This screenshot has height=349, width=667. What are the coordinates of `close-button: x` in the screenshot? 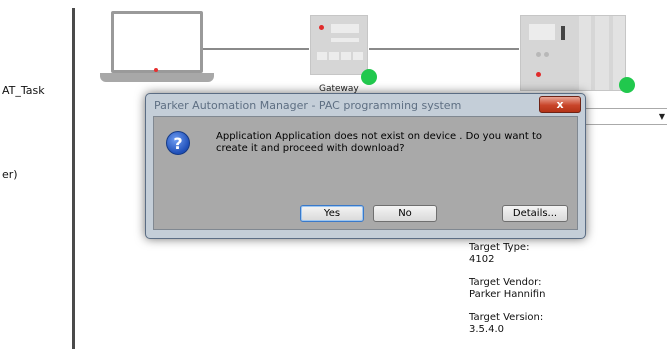 It's located at (560, 104).